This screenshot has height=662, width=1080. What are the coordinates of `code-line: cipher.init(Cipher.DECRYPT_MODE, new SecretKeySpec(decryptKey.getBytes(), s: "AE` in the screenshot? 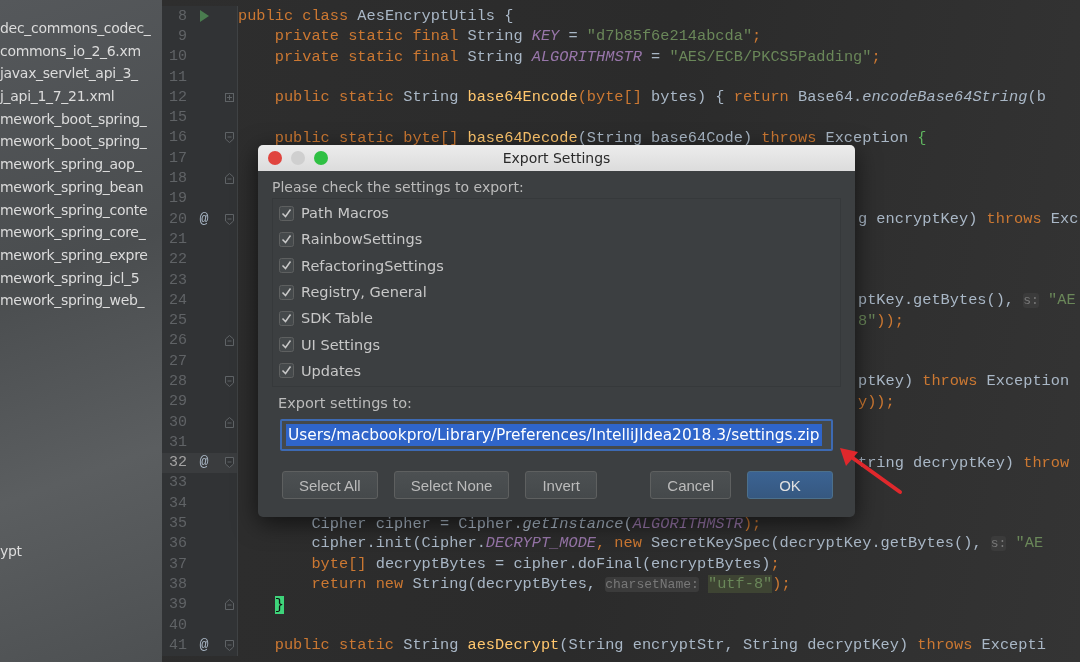 It's located at (677, 544).